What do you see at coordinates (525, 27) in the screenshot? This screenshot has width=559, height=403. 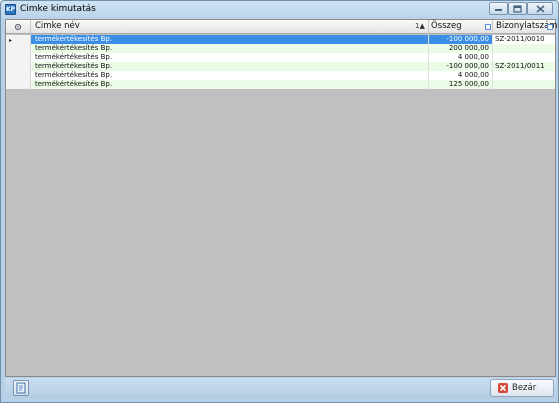 I see `column-header-doc: Bizonylatszám` at bounding box center [525, 27].